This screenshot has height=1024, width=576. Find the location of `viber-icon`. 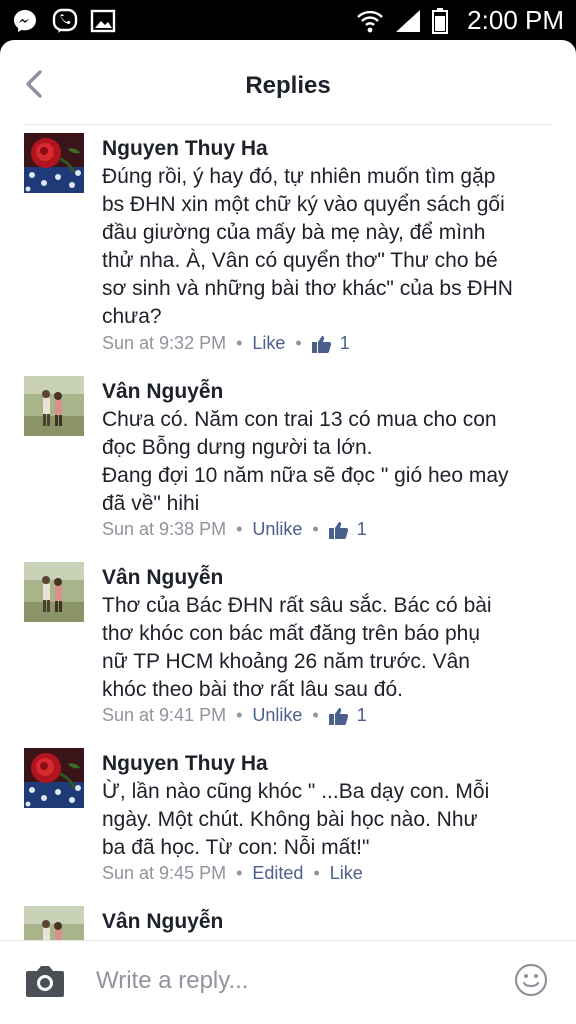

viber-icon is located at coordinates (65, 23).